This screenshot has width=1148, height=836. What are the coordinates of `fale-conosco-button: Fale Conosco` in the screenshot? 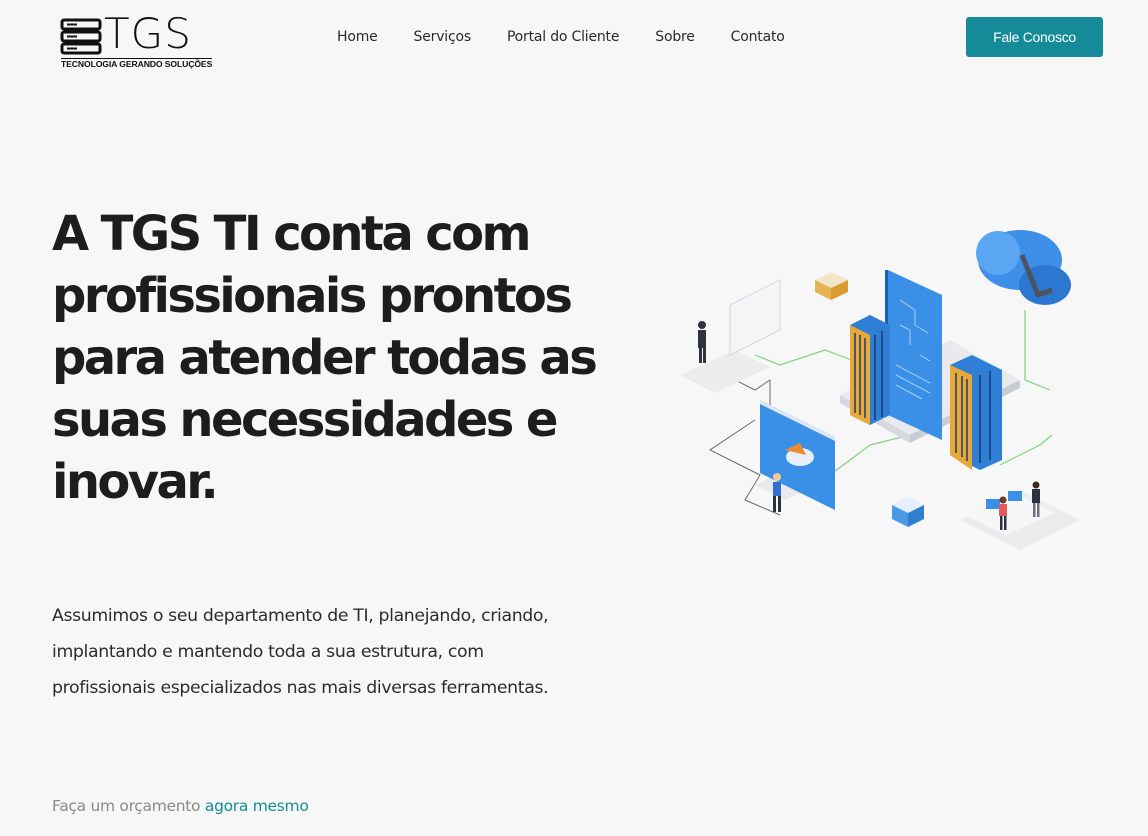 It's located at (1034, 37).